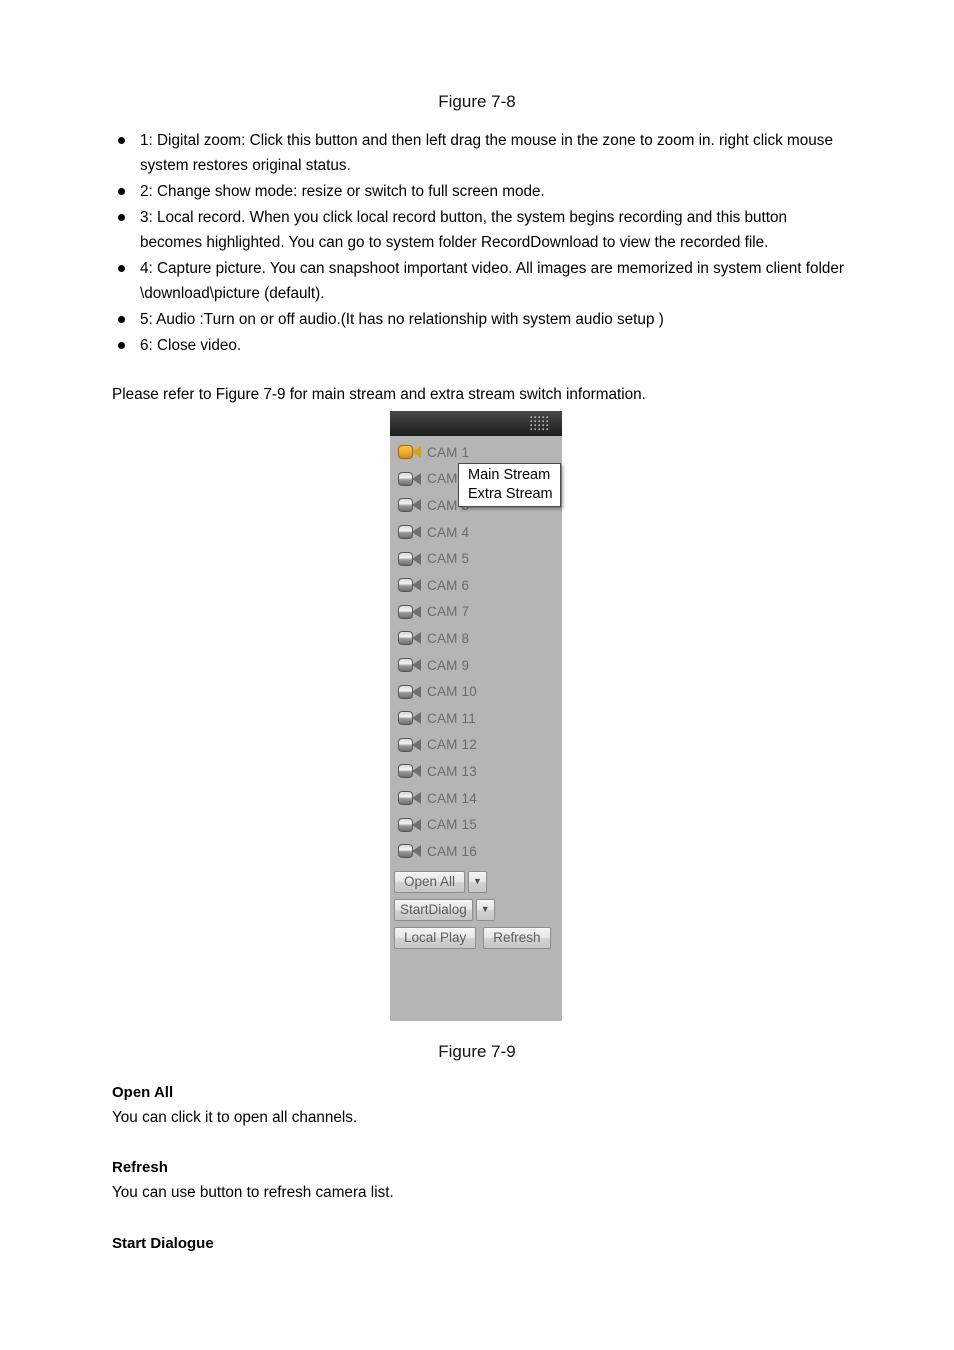 The height and width of the screenshot is (1350, 954). I want to click on start-dialogue-heading: Start Dialogue, so click(163, 1243).